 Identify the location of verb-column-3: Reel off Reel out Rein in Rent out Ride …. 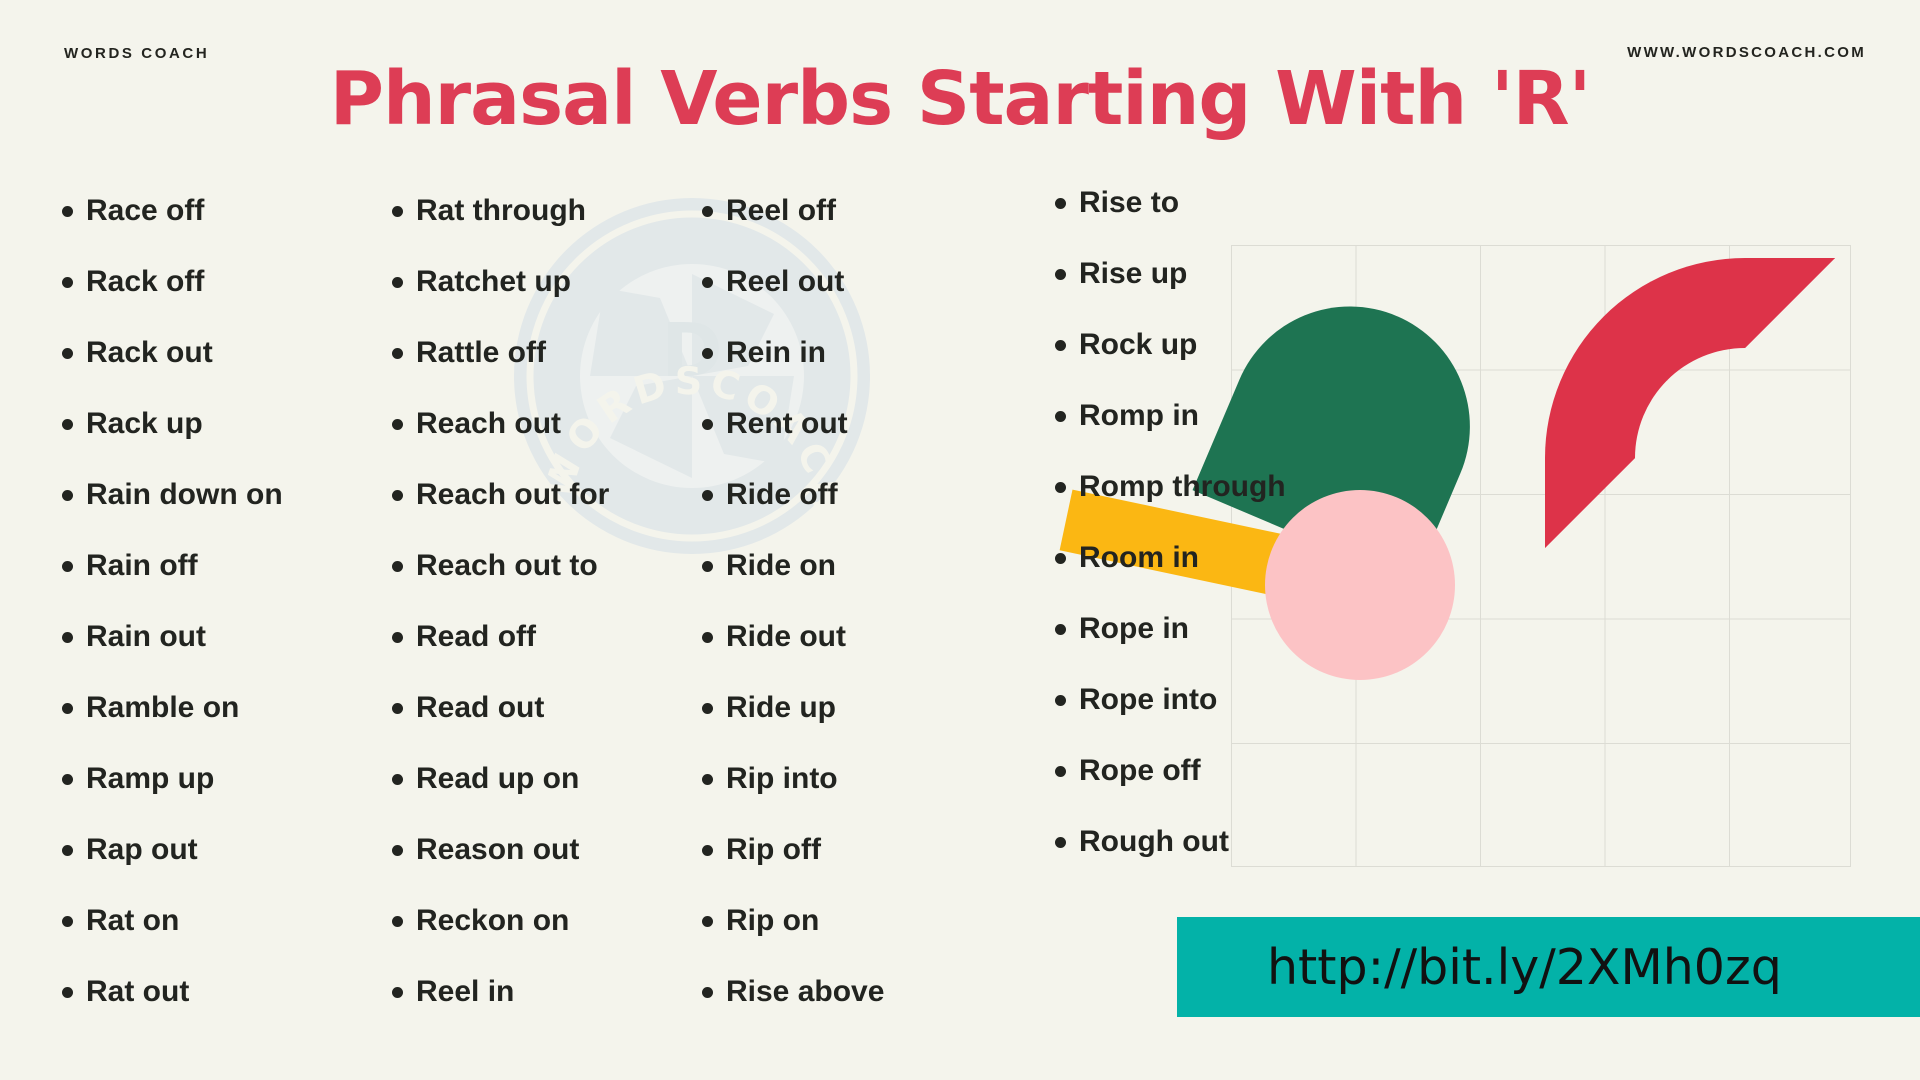
(857, 622).